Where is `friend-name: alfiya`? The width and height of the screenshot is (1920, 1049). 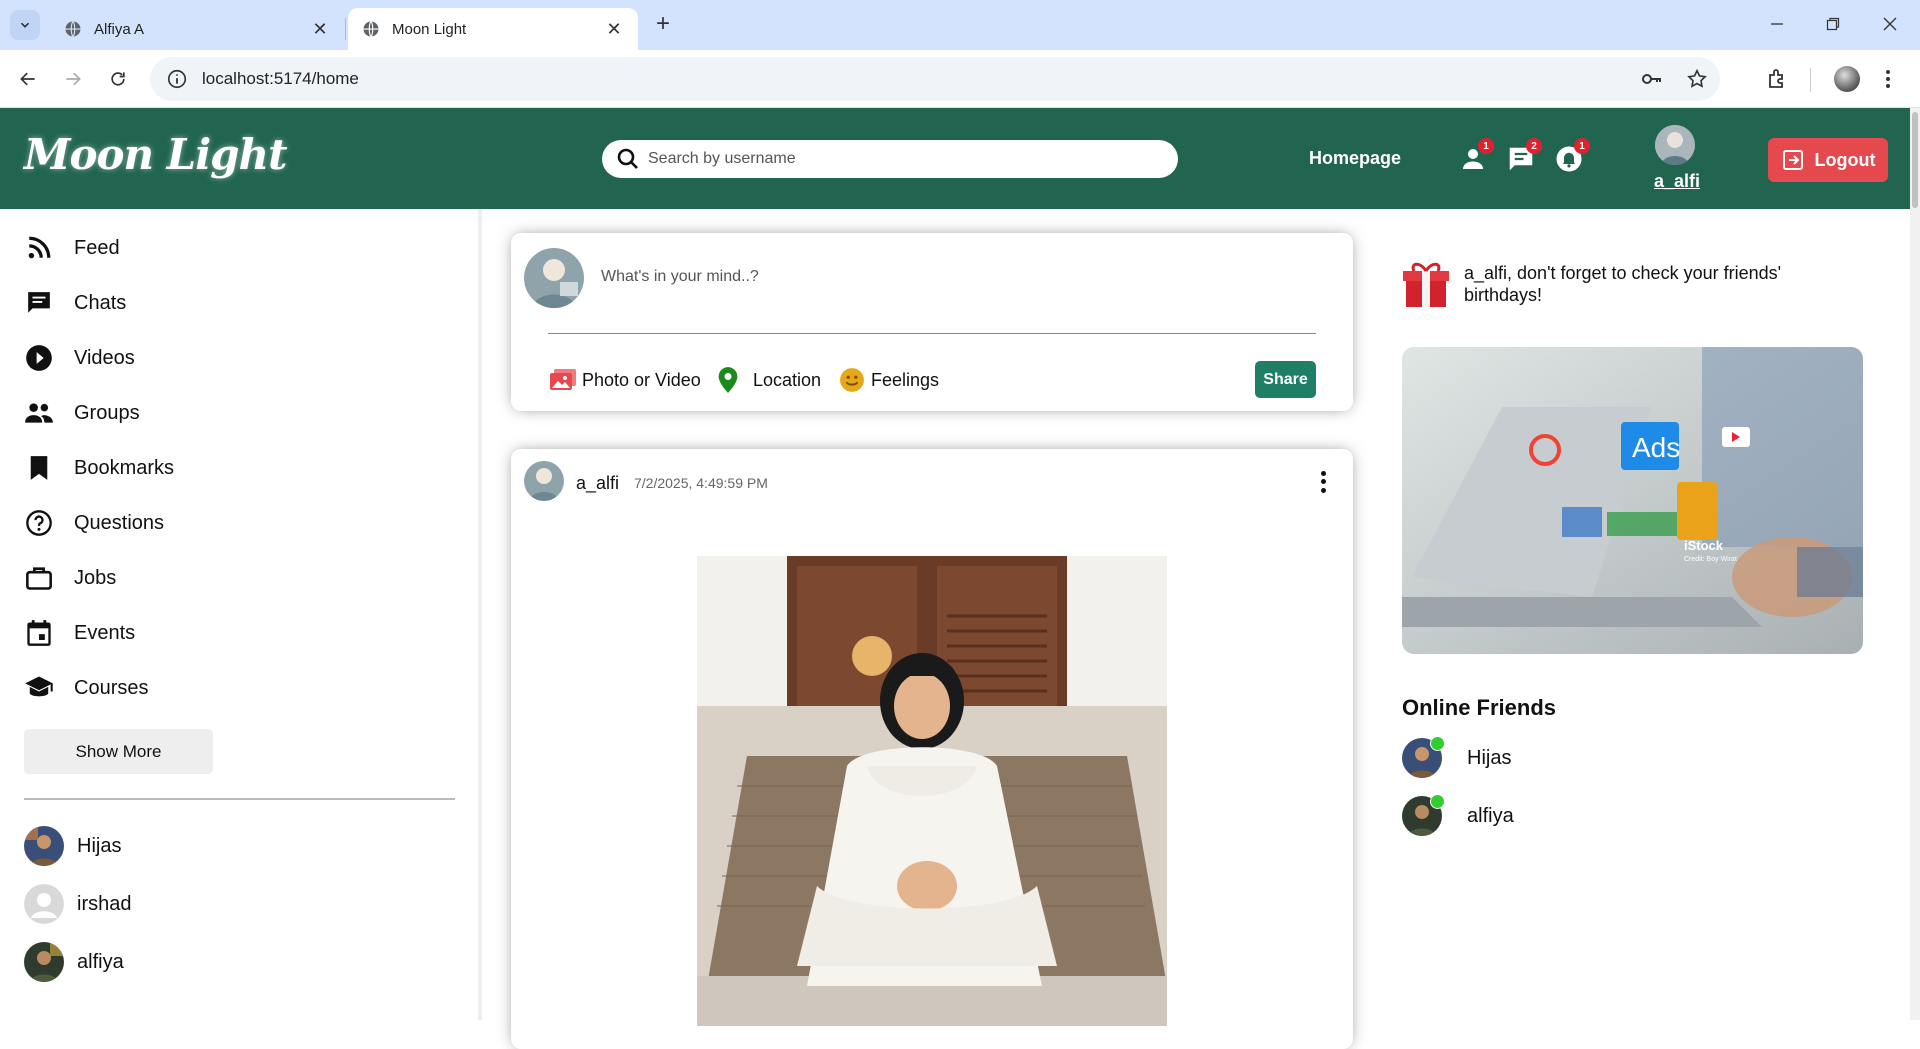
friend-name: alfiya is located at coordinates (100, 961).